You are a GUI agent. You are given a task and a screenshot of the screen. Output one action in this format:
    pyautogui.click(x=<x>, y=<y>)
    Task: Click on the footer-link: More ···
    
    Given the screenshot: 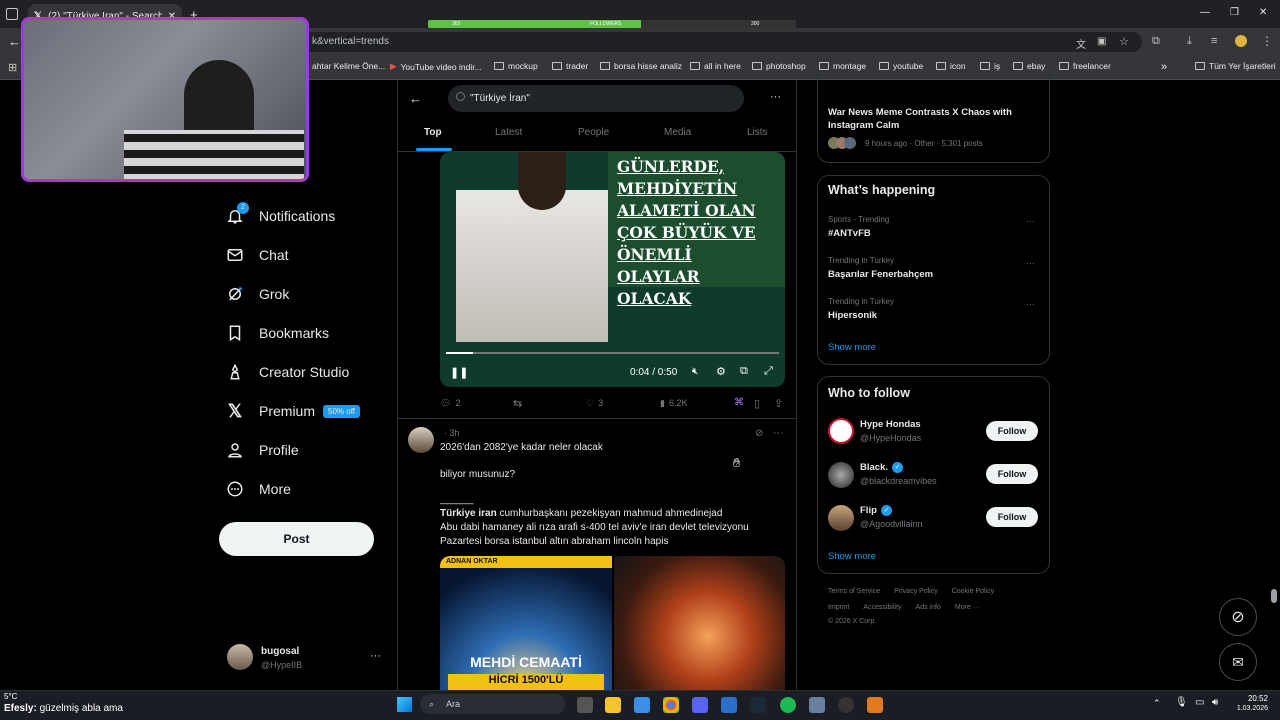 What is the action you would take?
    pyautogui.click(x=967, y=607)
    